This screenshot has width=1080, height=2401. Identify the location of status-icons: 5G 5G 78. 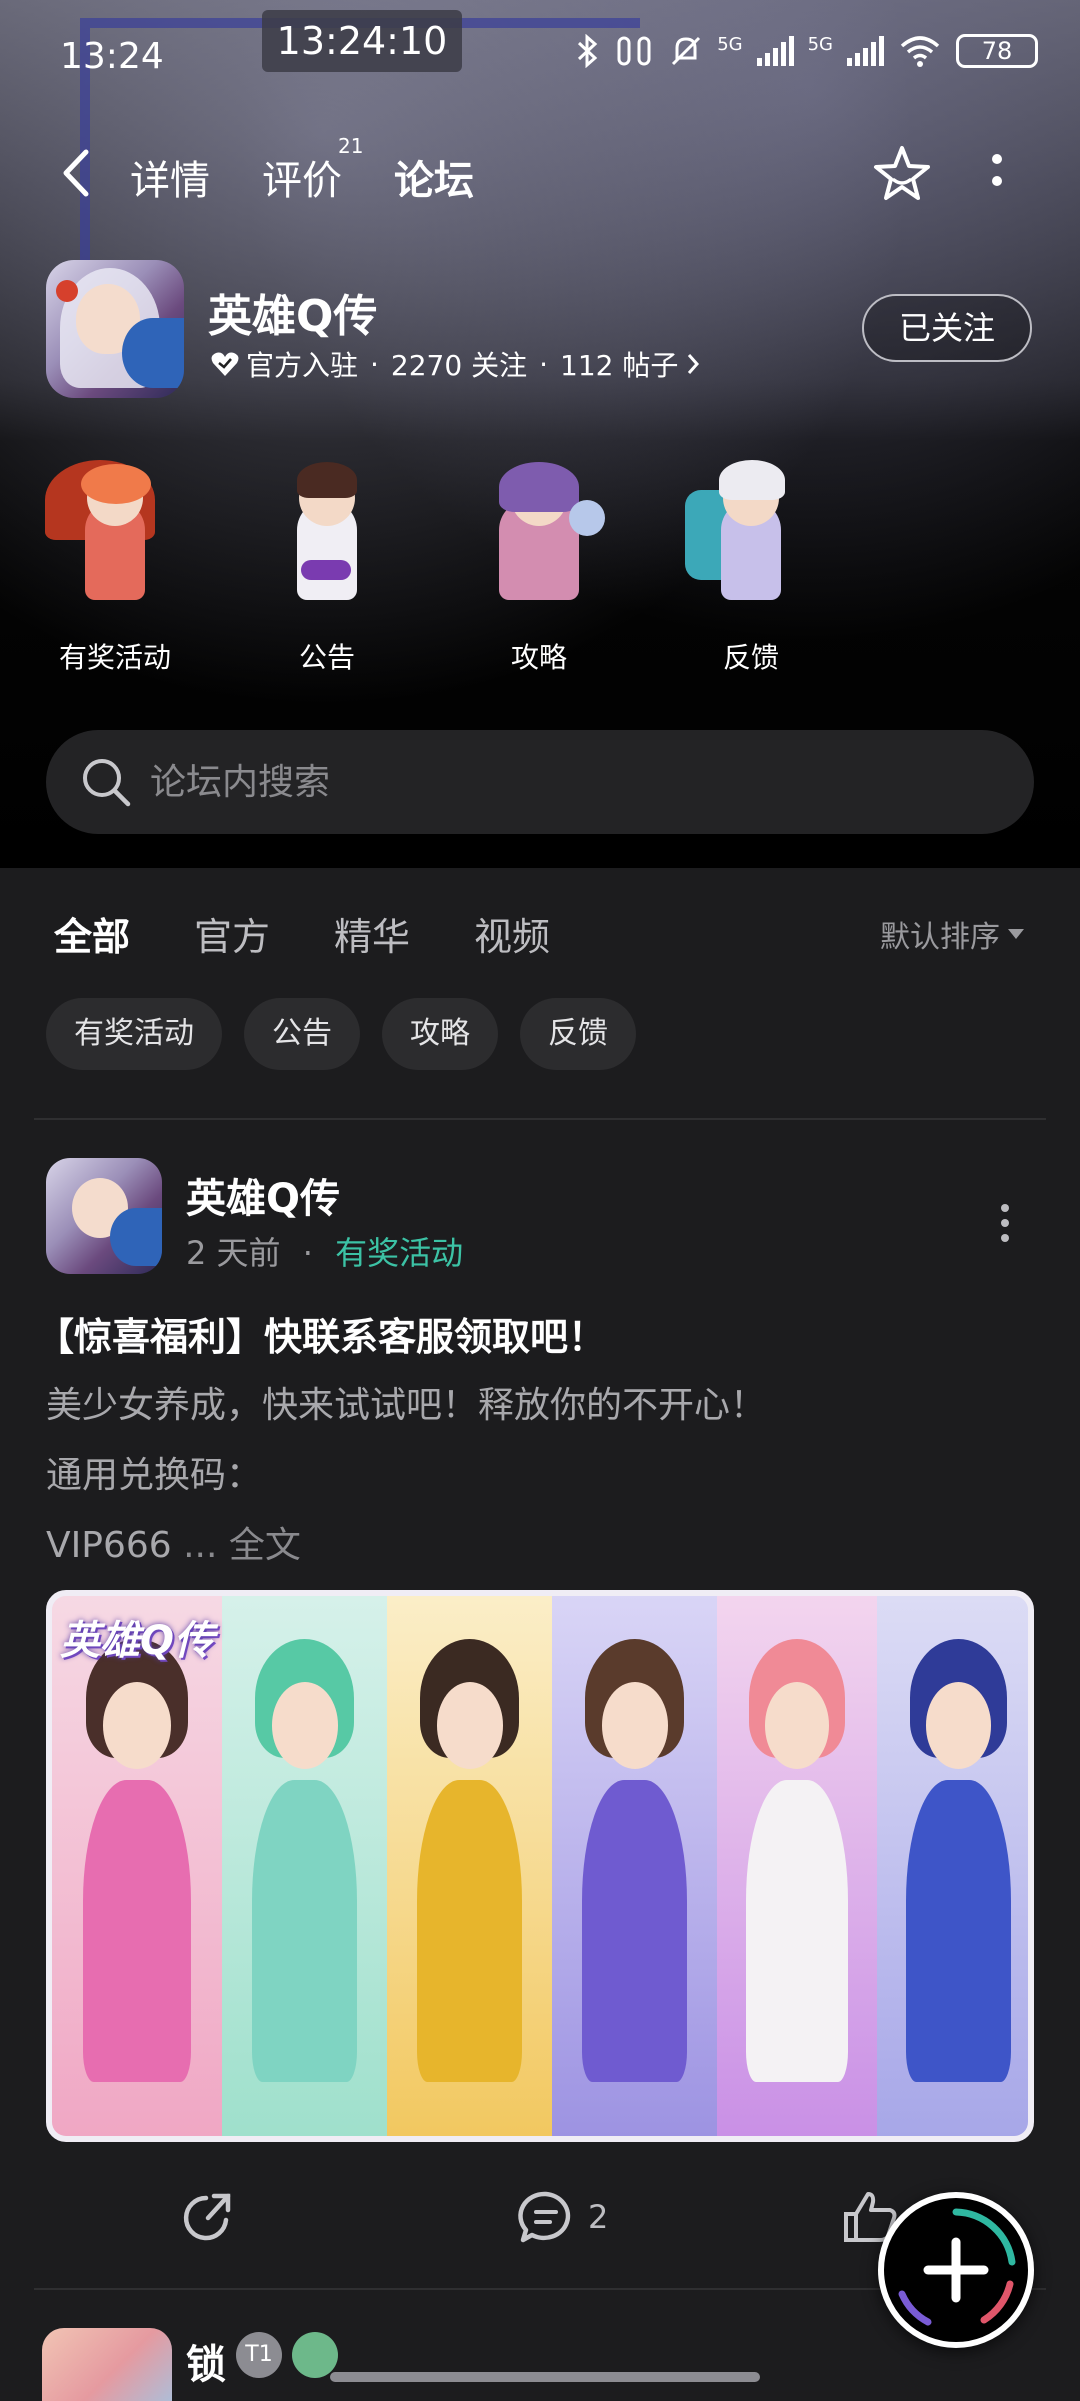
(806, 51).